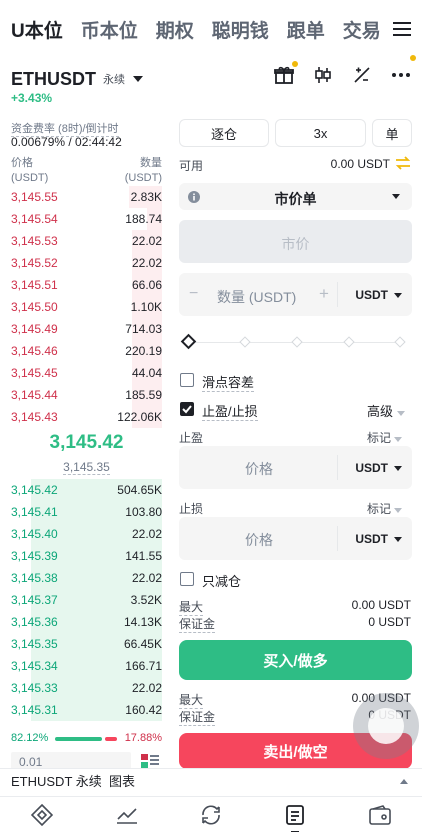  I want to click on bid-row: 3,145.34 166.71, so click(86, 666).